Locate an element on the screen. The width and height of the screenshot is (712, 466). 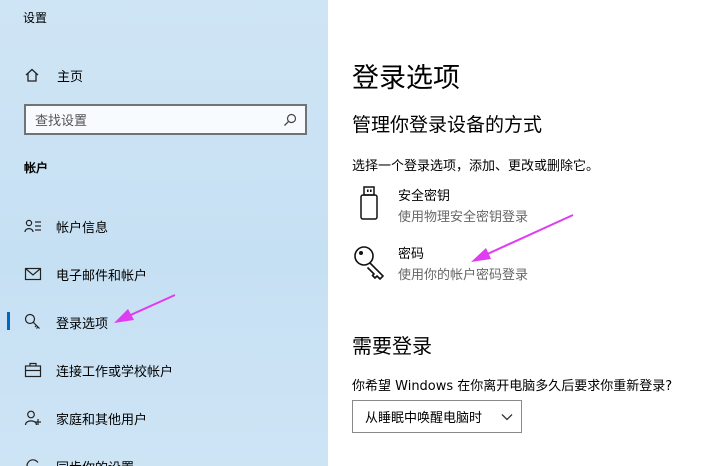
mail-icon is located at coordinates (33, 274).